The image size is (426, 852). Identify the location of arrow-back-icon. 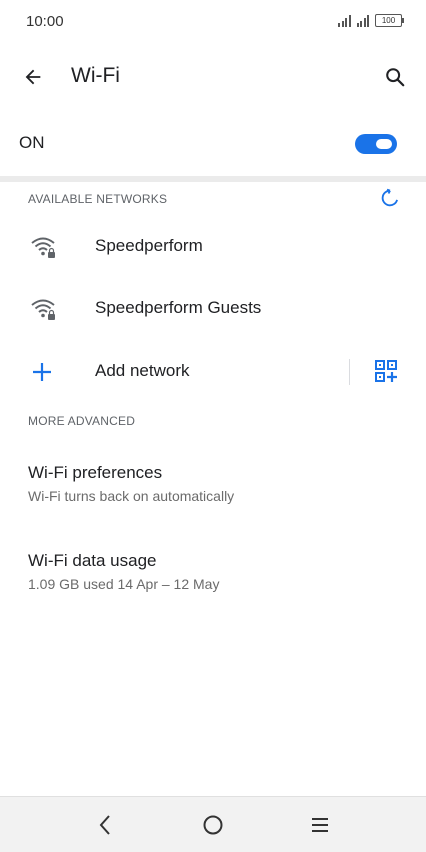
(33, 77).